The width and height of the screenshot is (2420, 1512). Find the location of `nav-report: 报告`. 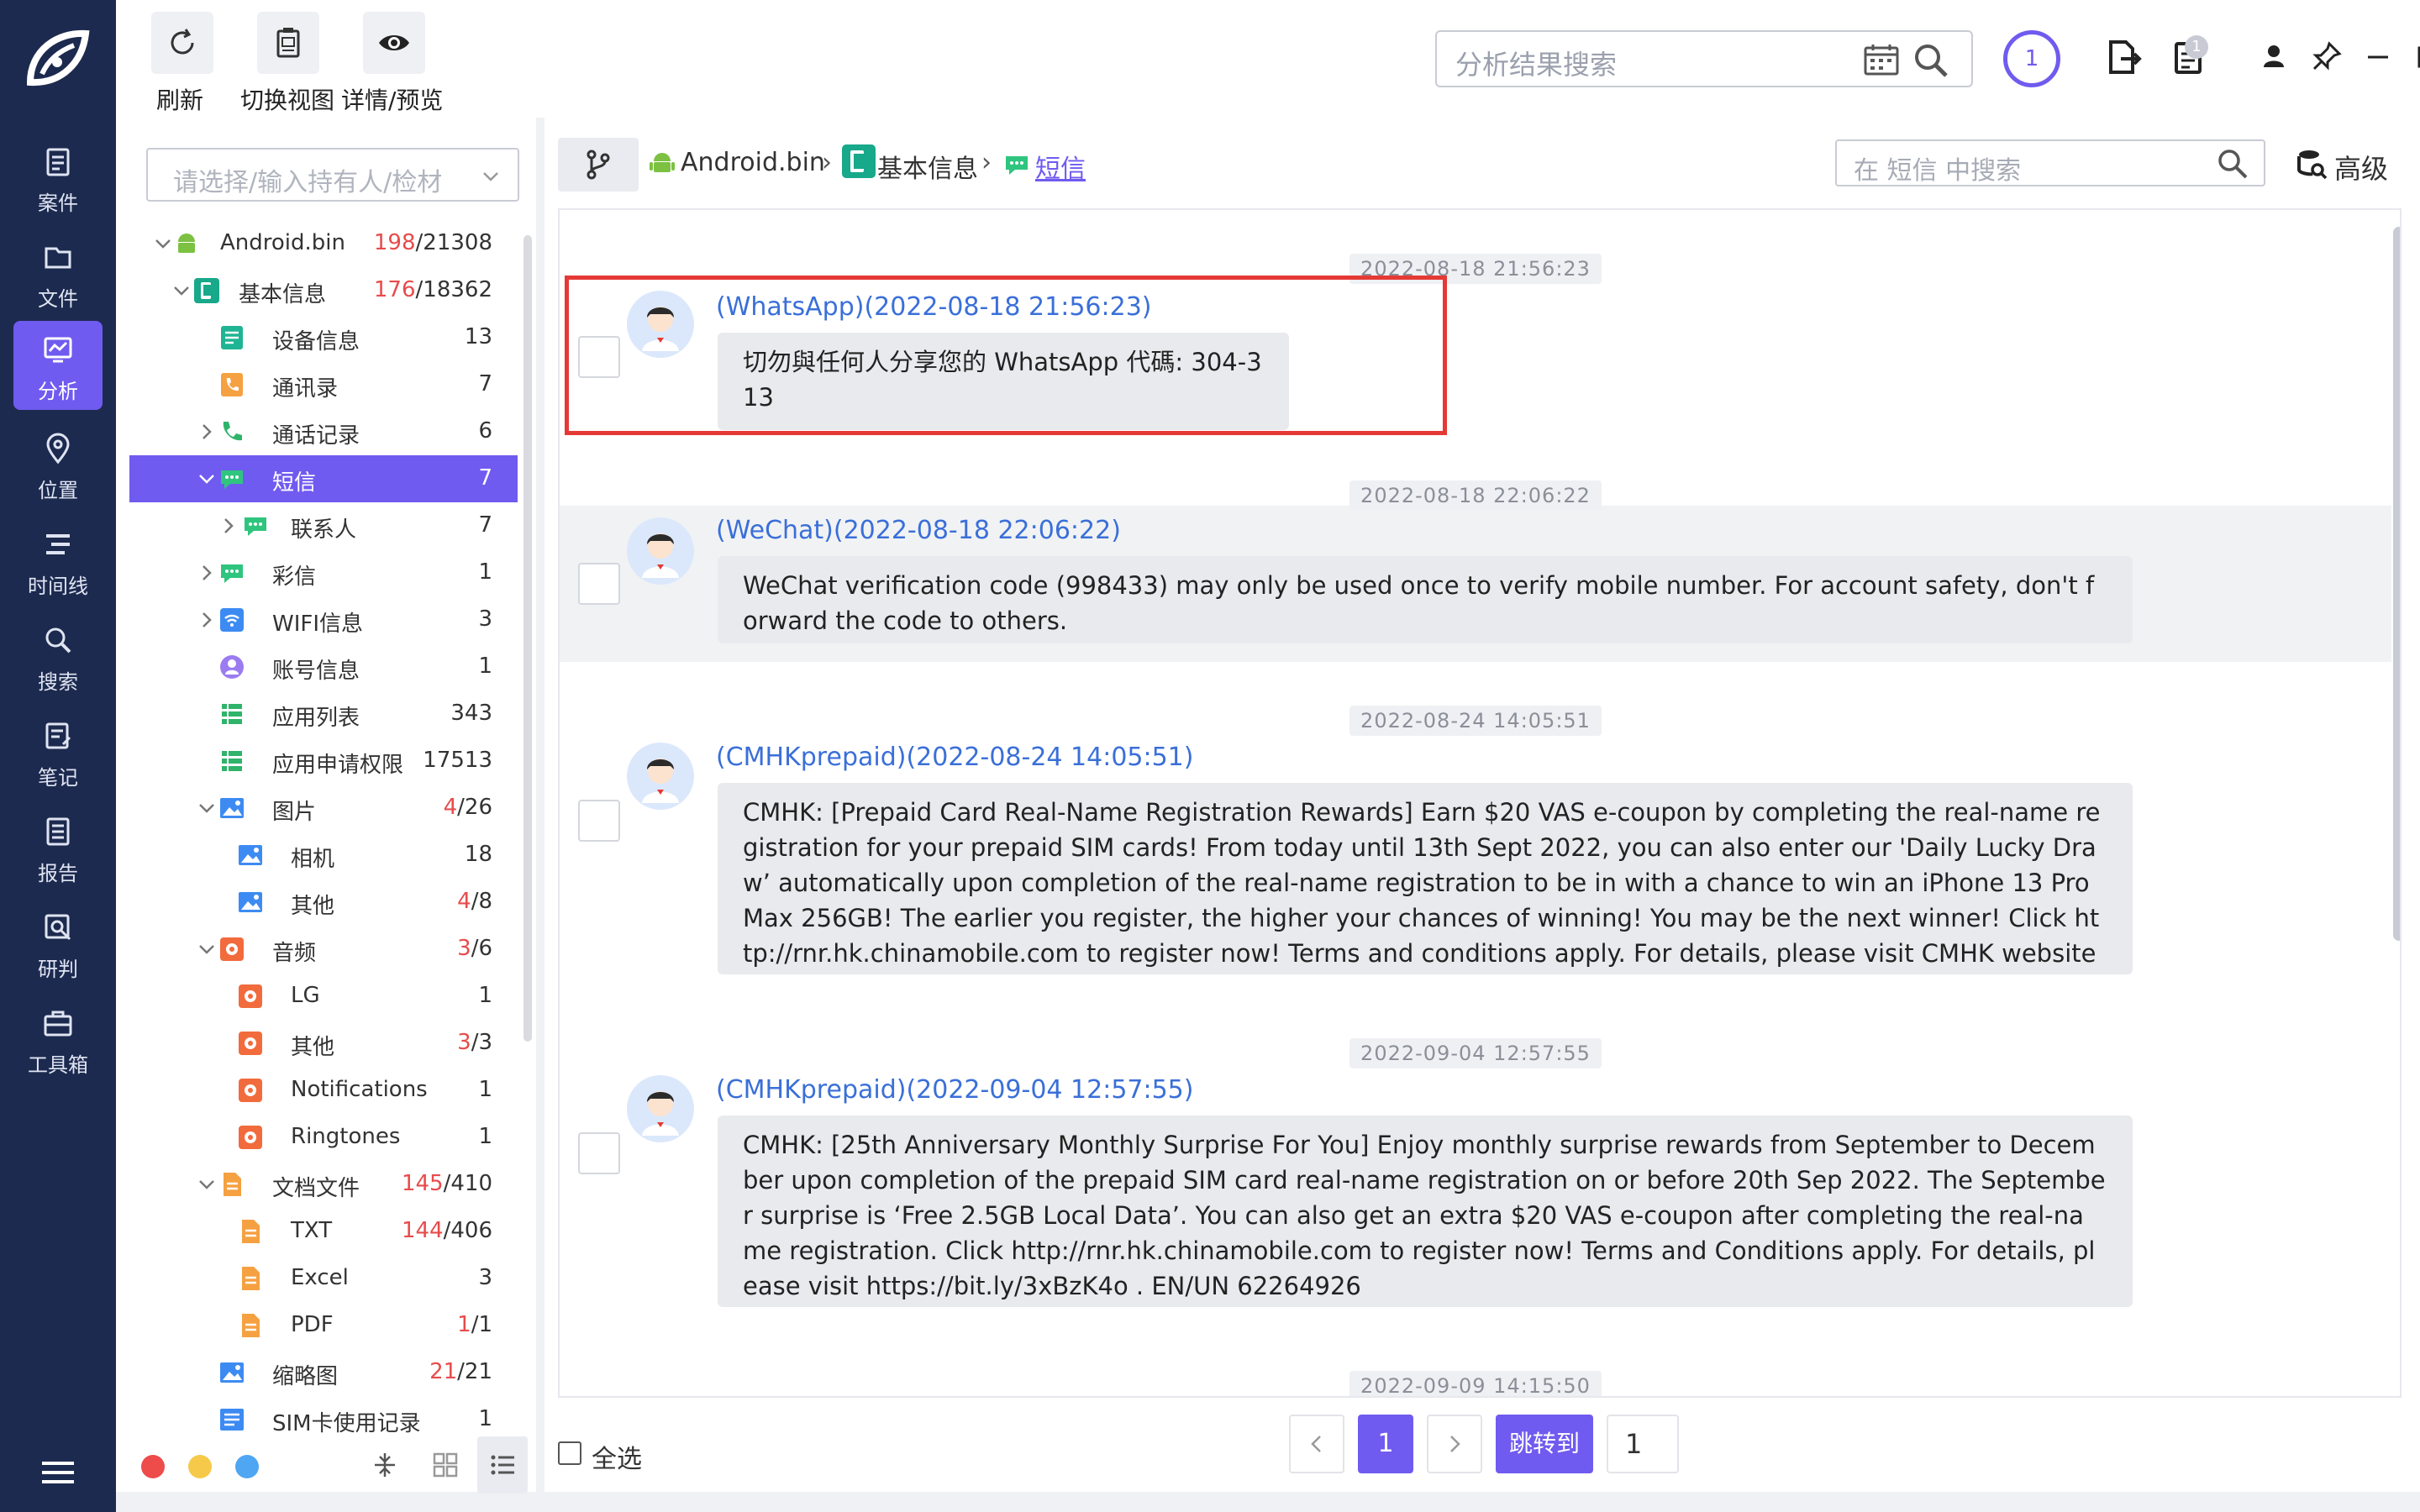

nav-report: 报告 is located at coordinates (58, 847).